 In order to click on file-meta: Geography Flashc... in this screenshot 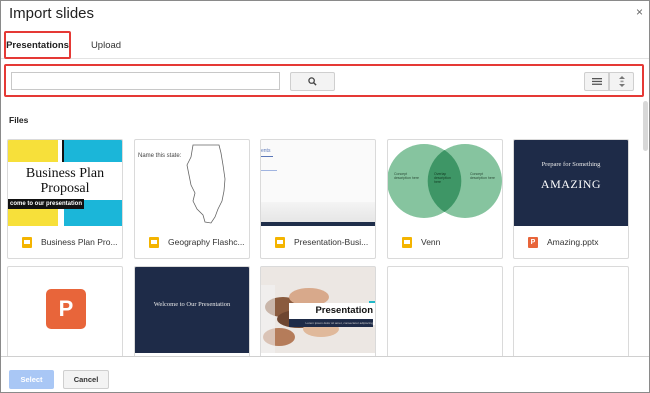, I will do `click(192, 242)`.